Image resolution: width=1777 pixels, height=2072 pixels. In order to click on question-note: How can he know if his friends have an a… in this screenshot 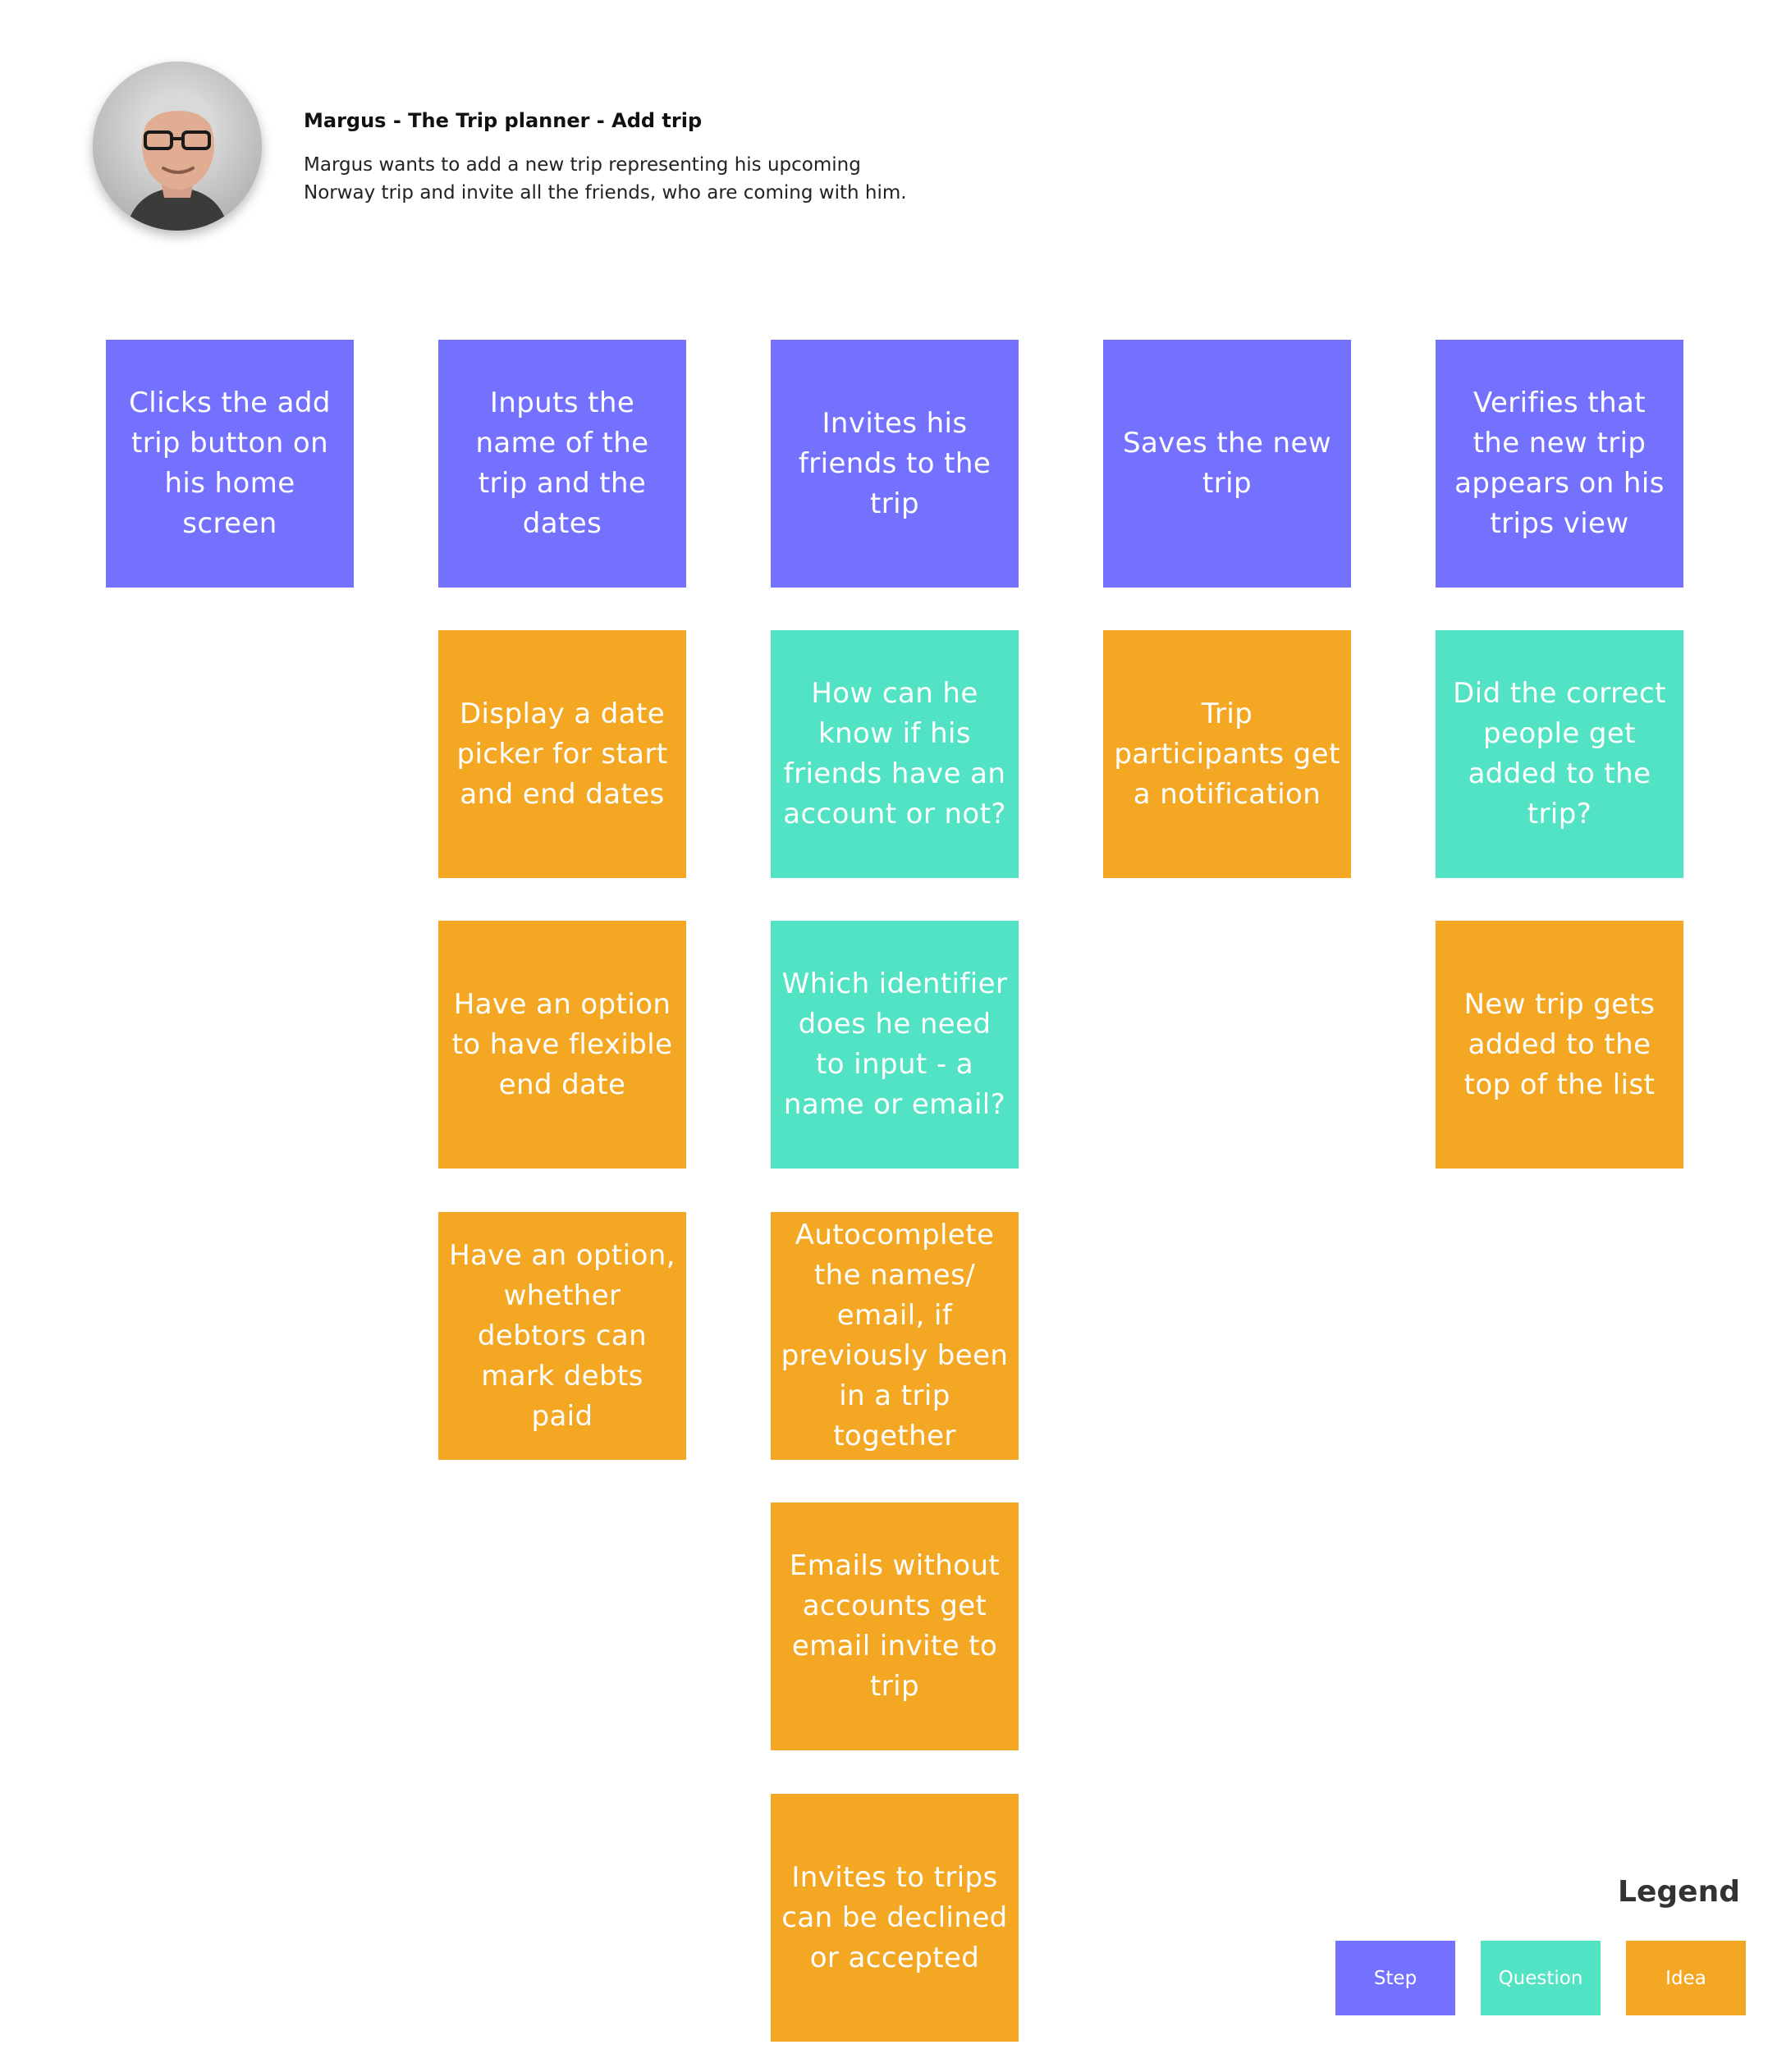, I will do `click(895, 754)`.